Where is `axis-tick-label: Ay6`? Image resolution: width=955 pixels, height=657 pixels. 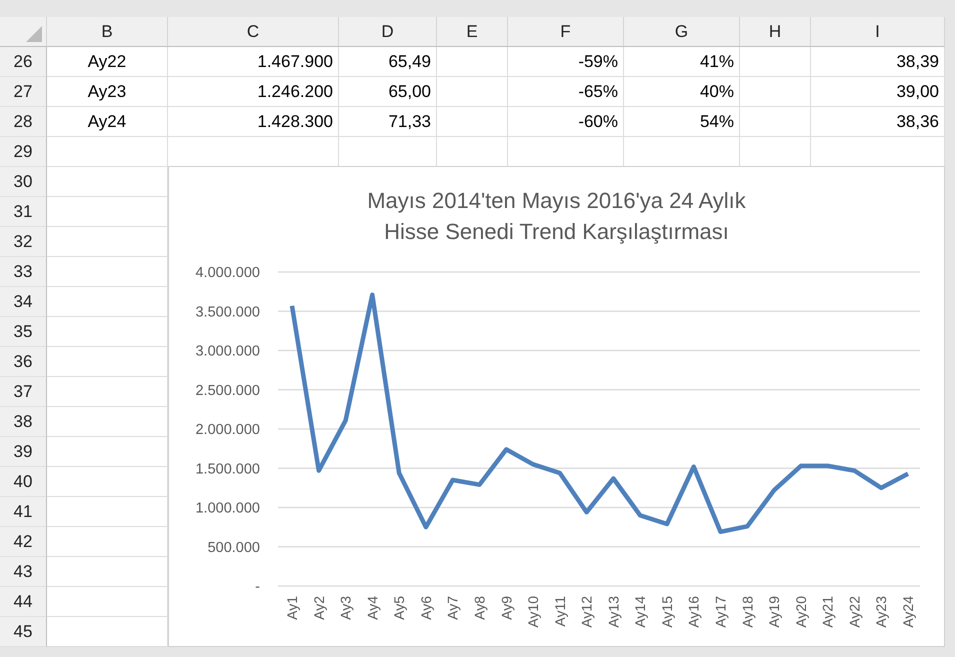 axis-tick-label: Ay6 is located at coordinates (426, 608).